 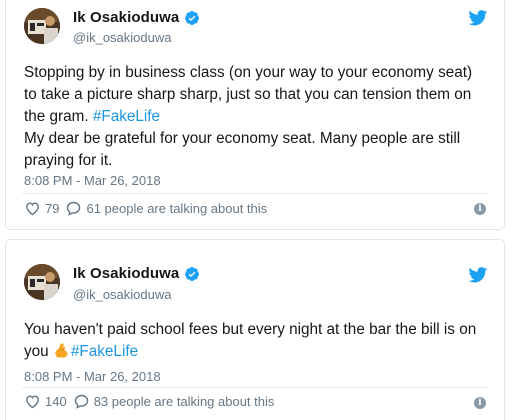 I want to click on reply-conversation-link: 83 people are talking about this, so click(x=174, y=401).